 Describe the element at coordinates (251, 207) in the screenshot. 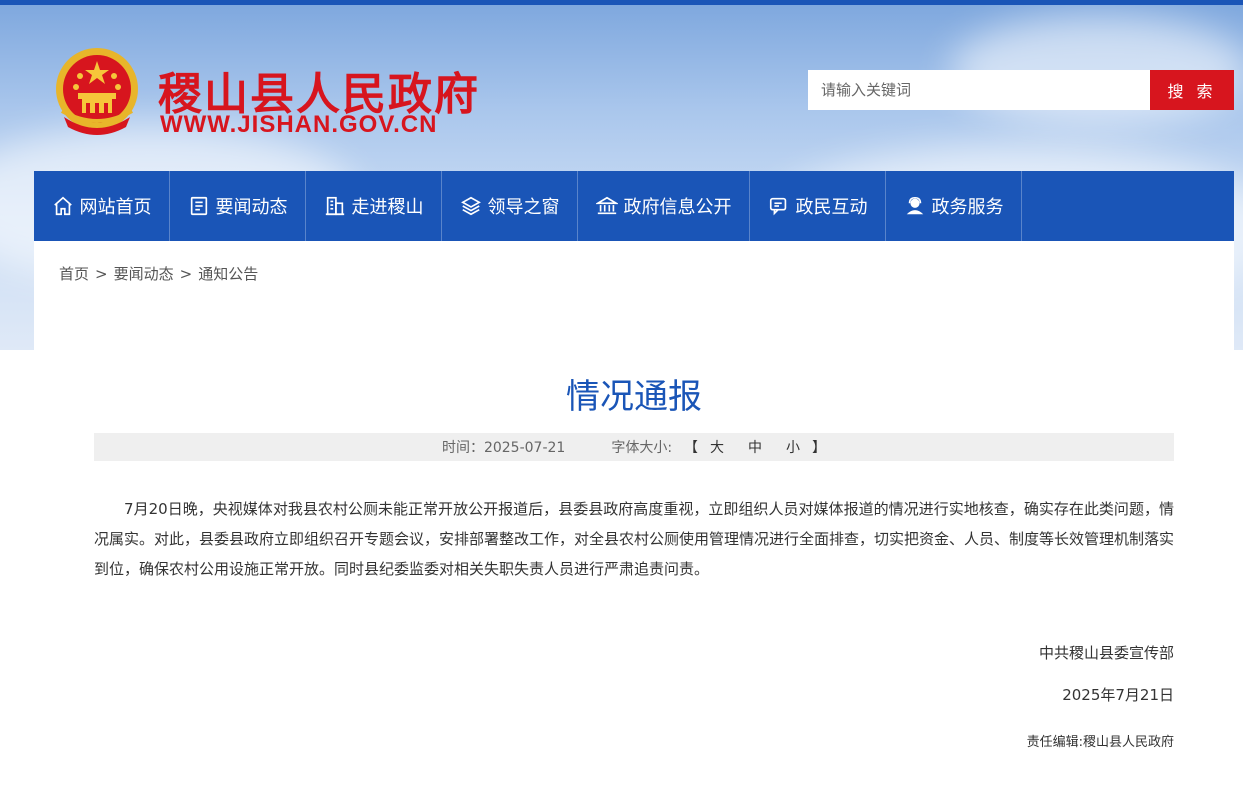

I see `nav-label: 要闻动态` at that location.